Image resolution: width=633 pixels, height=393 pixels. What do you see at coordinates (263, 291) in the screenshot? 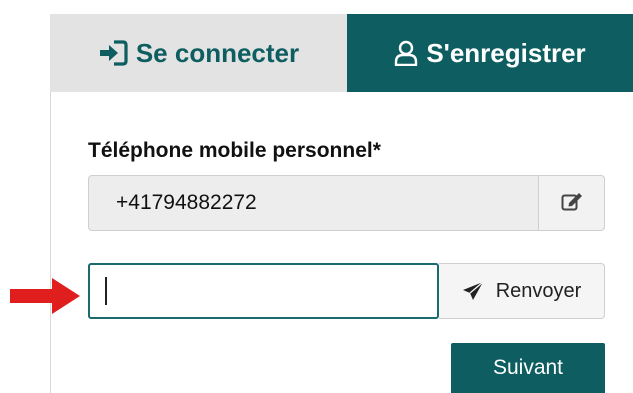
I see `verification-code-input` at bounding box center [263, 291].